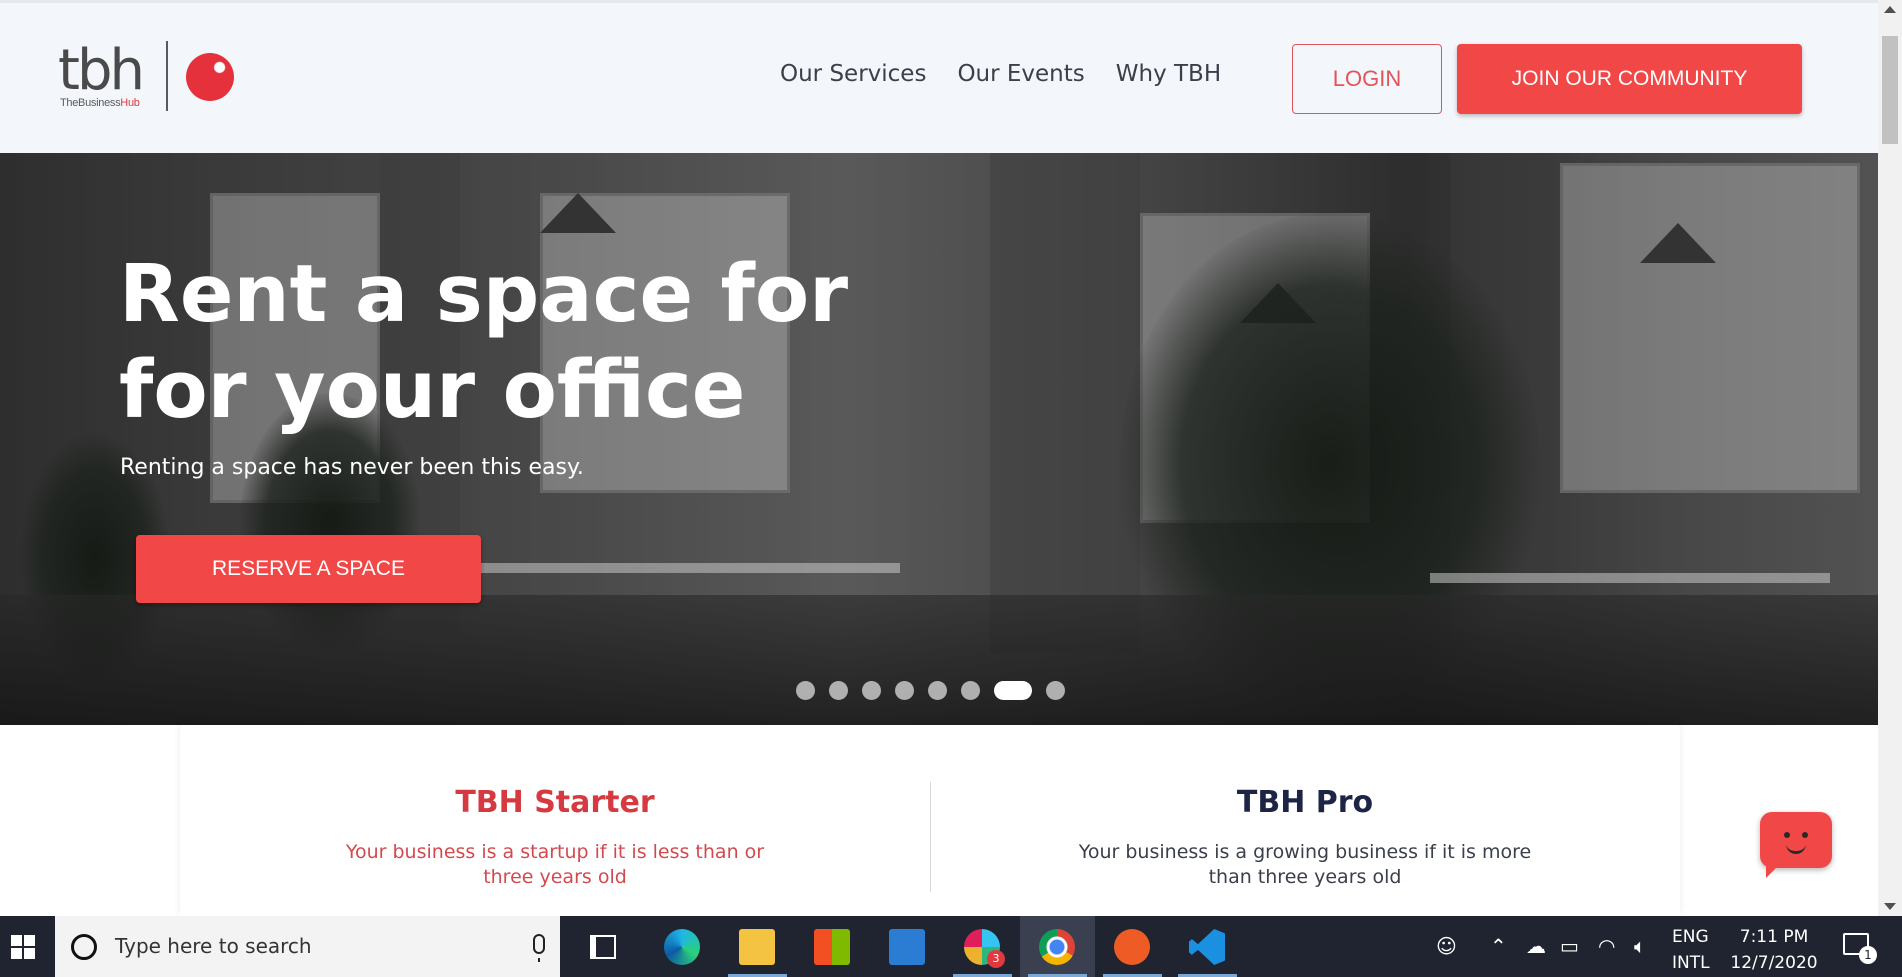  Describe the element at coordinates (1498, 946) in the screenshot. I see `chevron-up-icon: ⌃` at that location.